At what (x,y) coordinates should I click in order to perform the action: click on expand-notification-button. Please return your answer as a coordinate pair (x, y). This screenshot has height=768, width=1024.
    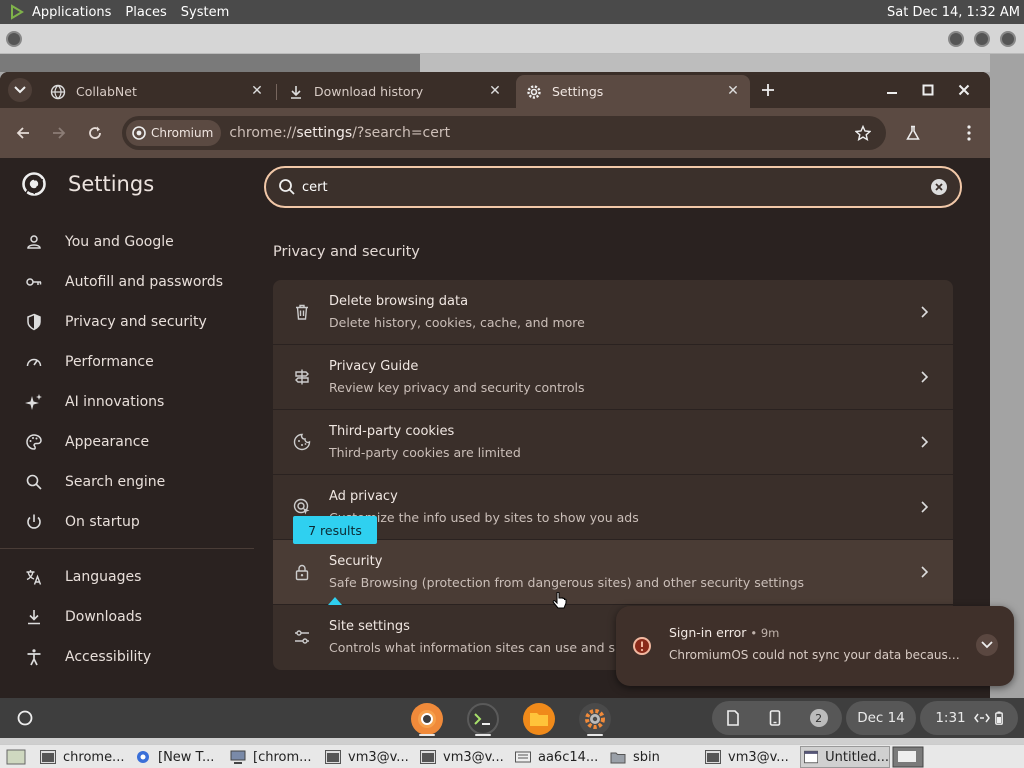
    Looking at the image, I should click on (987, 645).